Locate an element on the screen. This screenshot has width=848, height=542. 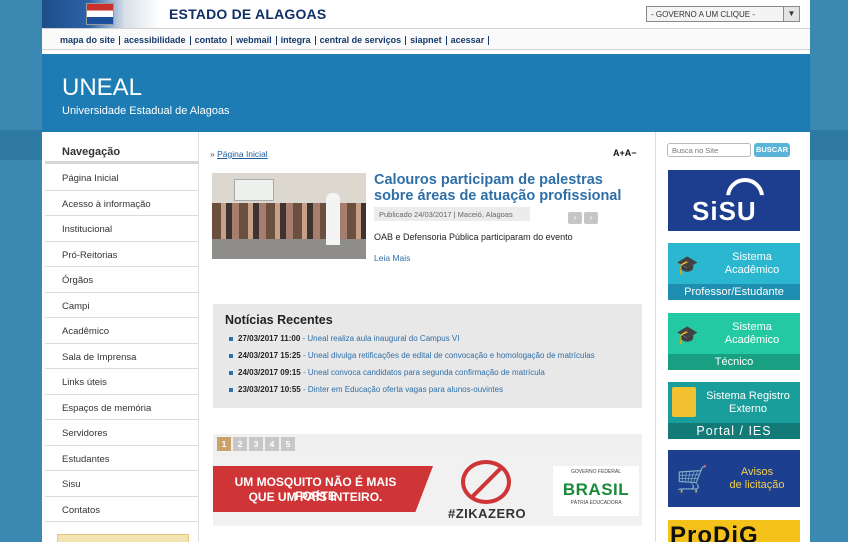
sistema-academico-tecnico-banner: 🎓 Sistema Acadêmico Técnico is located at coordinates (734, 341).